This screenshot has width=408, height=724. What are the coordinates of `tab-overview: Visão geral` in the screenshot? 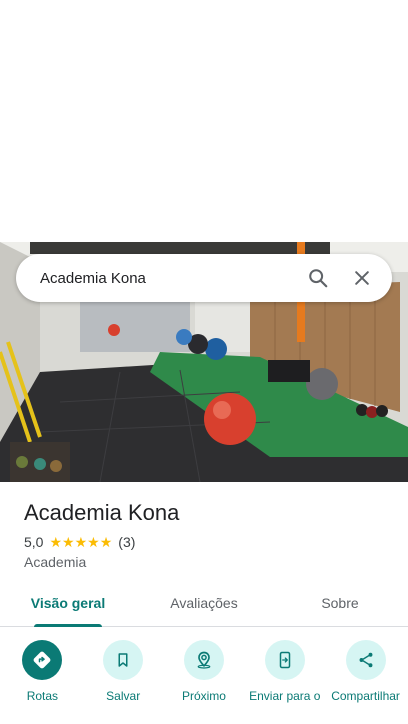 It's located at (68, 605).